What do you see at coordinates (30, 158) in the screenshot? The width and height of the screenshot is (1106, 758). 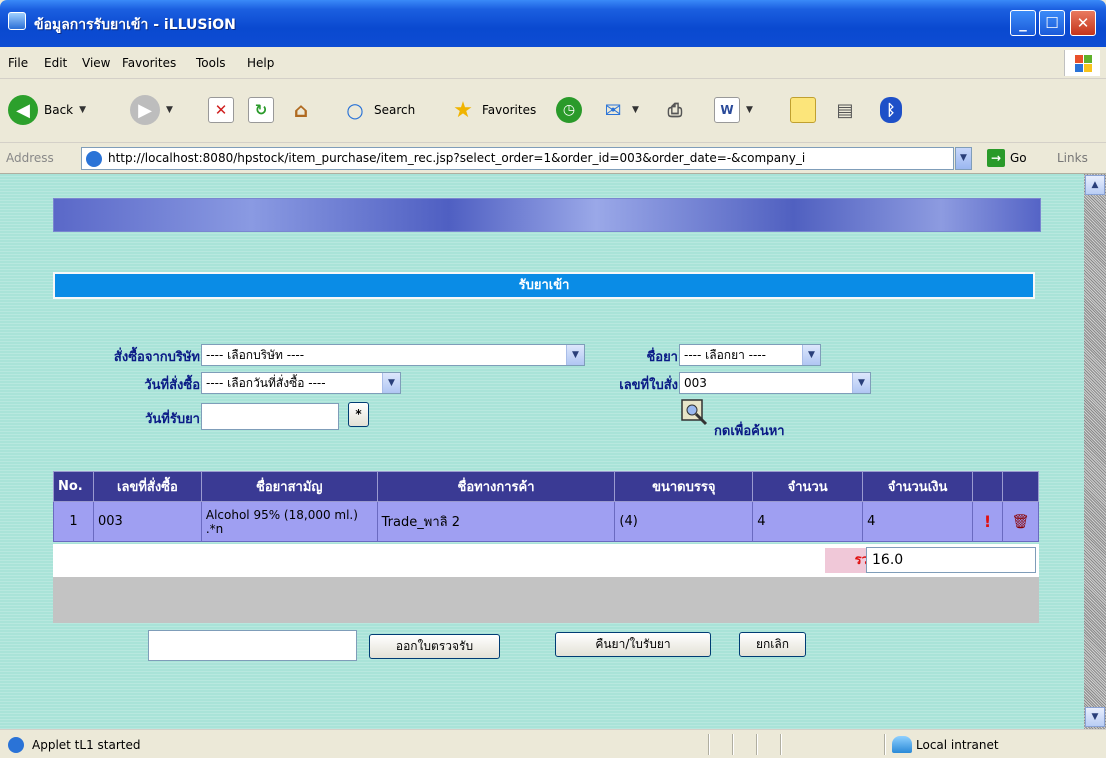 I see `address-label: Address` at bounding box center [30, 158].